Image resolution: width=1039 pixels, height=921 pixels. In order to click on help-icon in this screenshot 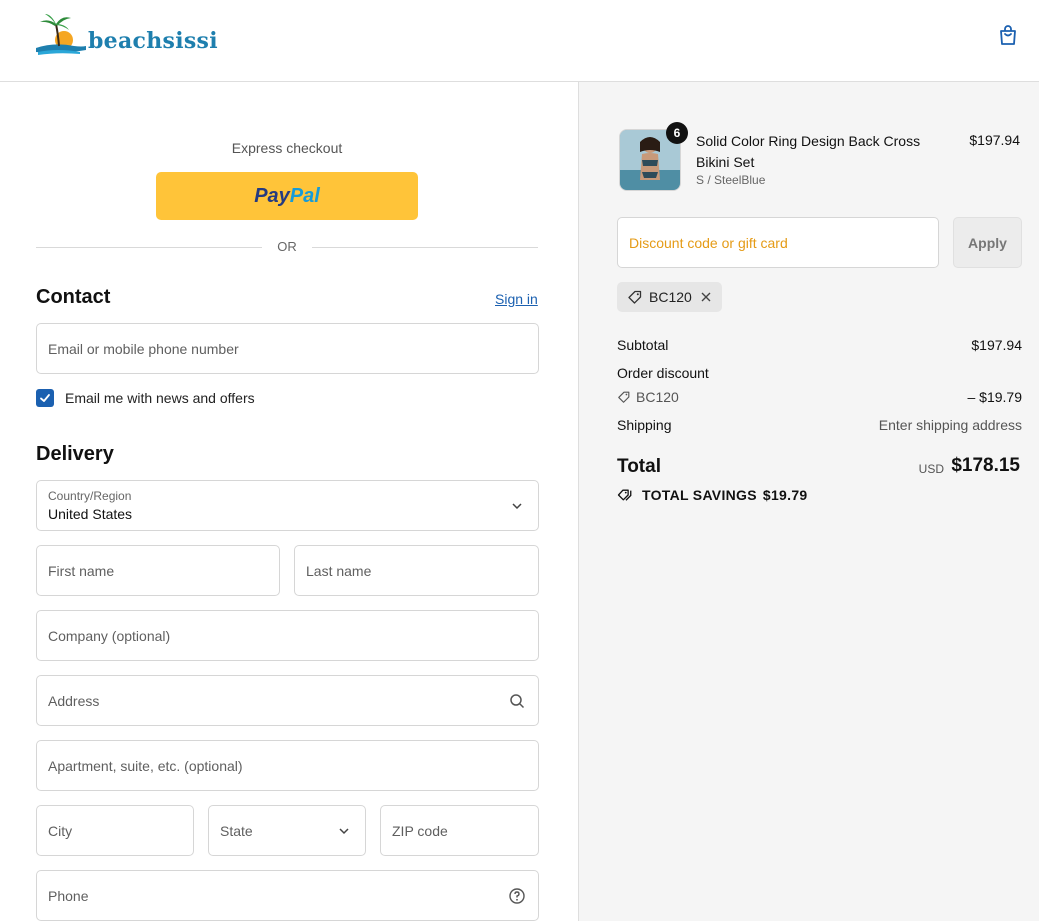, I will do `click(517, 896)`.